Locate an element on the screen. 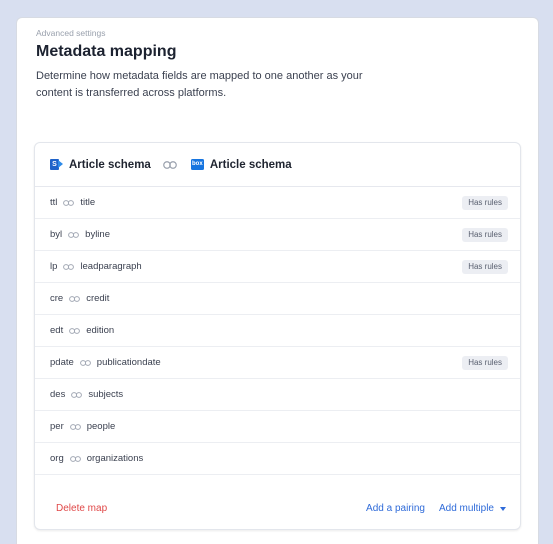  schema-header: S Article schema box Article schema is located at coordinates (277, 165).